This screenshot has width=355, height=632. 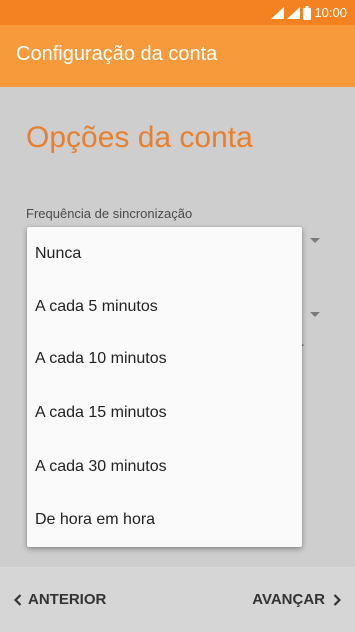 What do you see at coordinates (139, 137) in the screenshot?
I see `page-heading: Opções da conta` at bounding box center [139, 137].